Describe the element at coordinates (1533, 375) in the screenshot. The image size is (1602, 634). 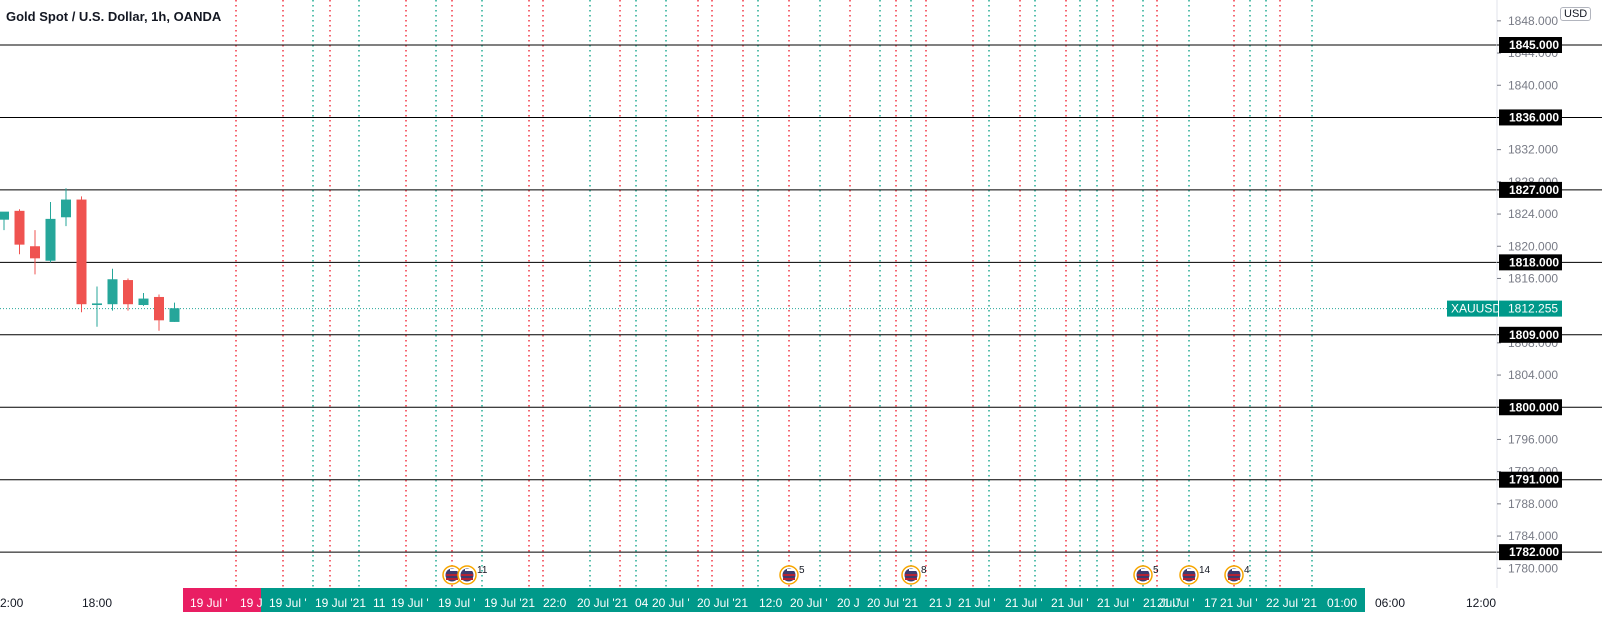
I see `price-tick-label: 1804.000` at that location.